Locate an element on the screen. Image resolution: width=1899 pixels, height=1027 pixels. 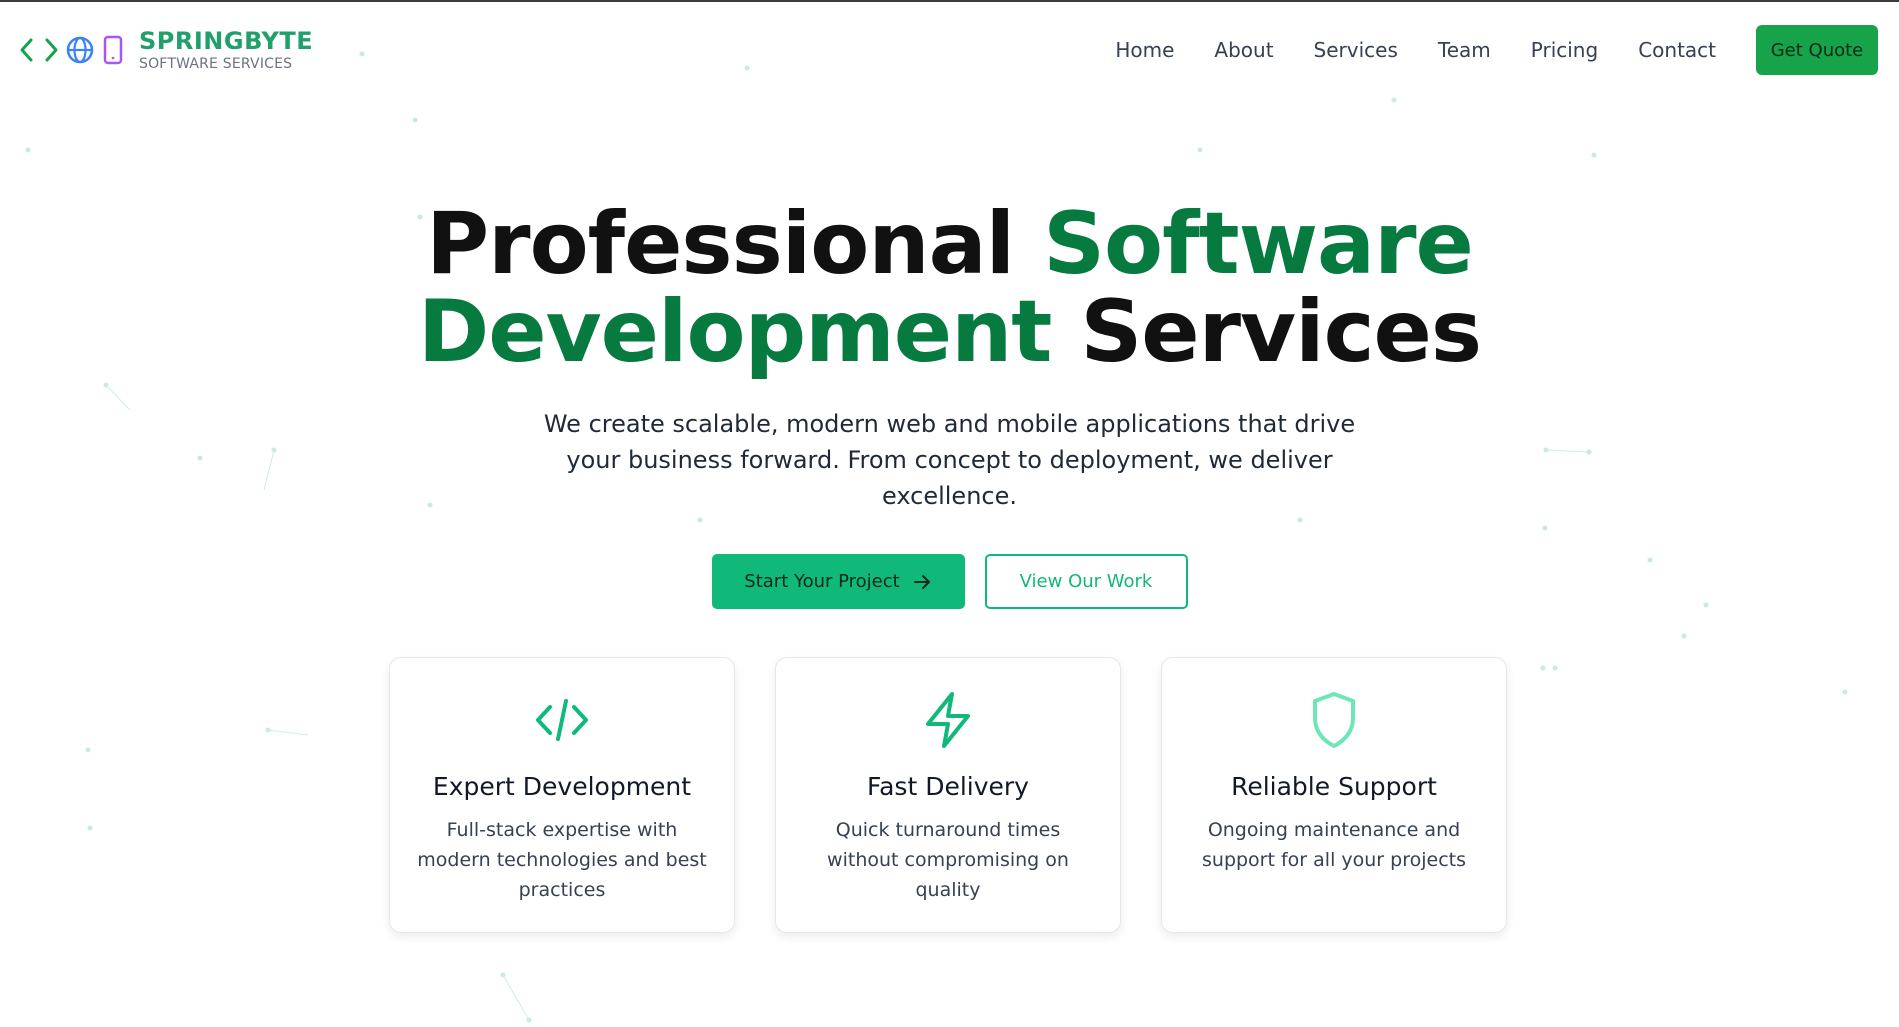
nav-link-team: Team is located at coordinates (1464, 50).